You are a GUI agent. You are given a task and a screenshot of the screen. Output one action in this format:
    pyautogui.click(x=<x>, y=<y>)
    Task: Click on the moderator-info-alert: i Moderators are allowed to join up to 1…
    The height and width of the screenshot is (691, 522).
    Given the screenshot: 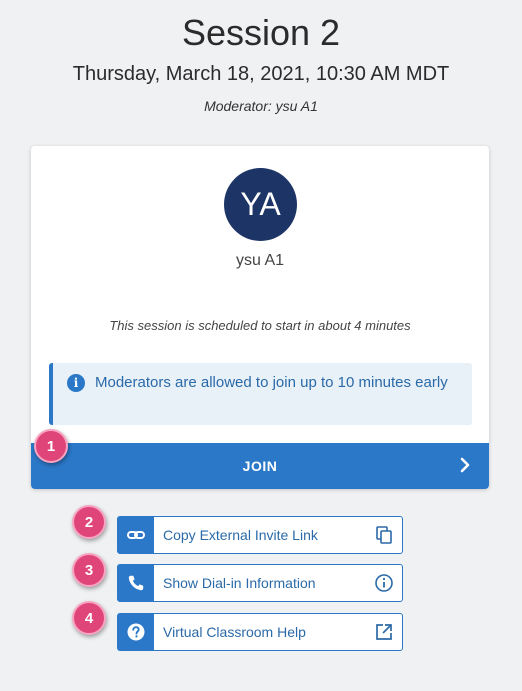 What is the action you would take?
    pyautogui.click(x=260, y=394)
    